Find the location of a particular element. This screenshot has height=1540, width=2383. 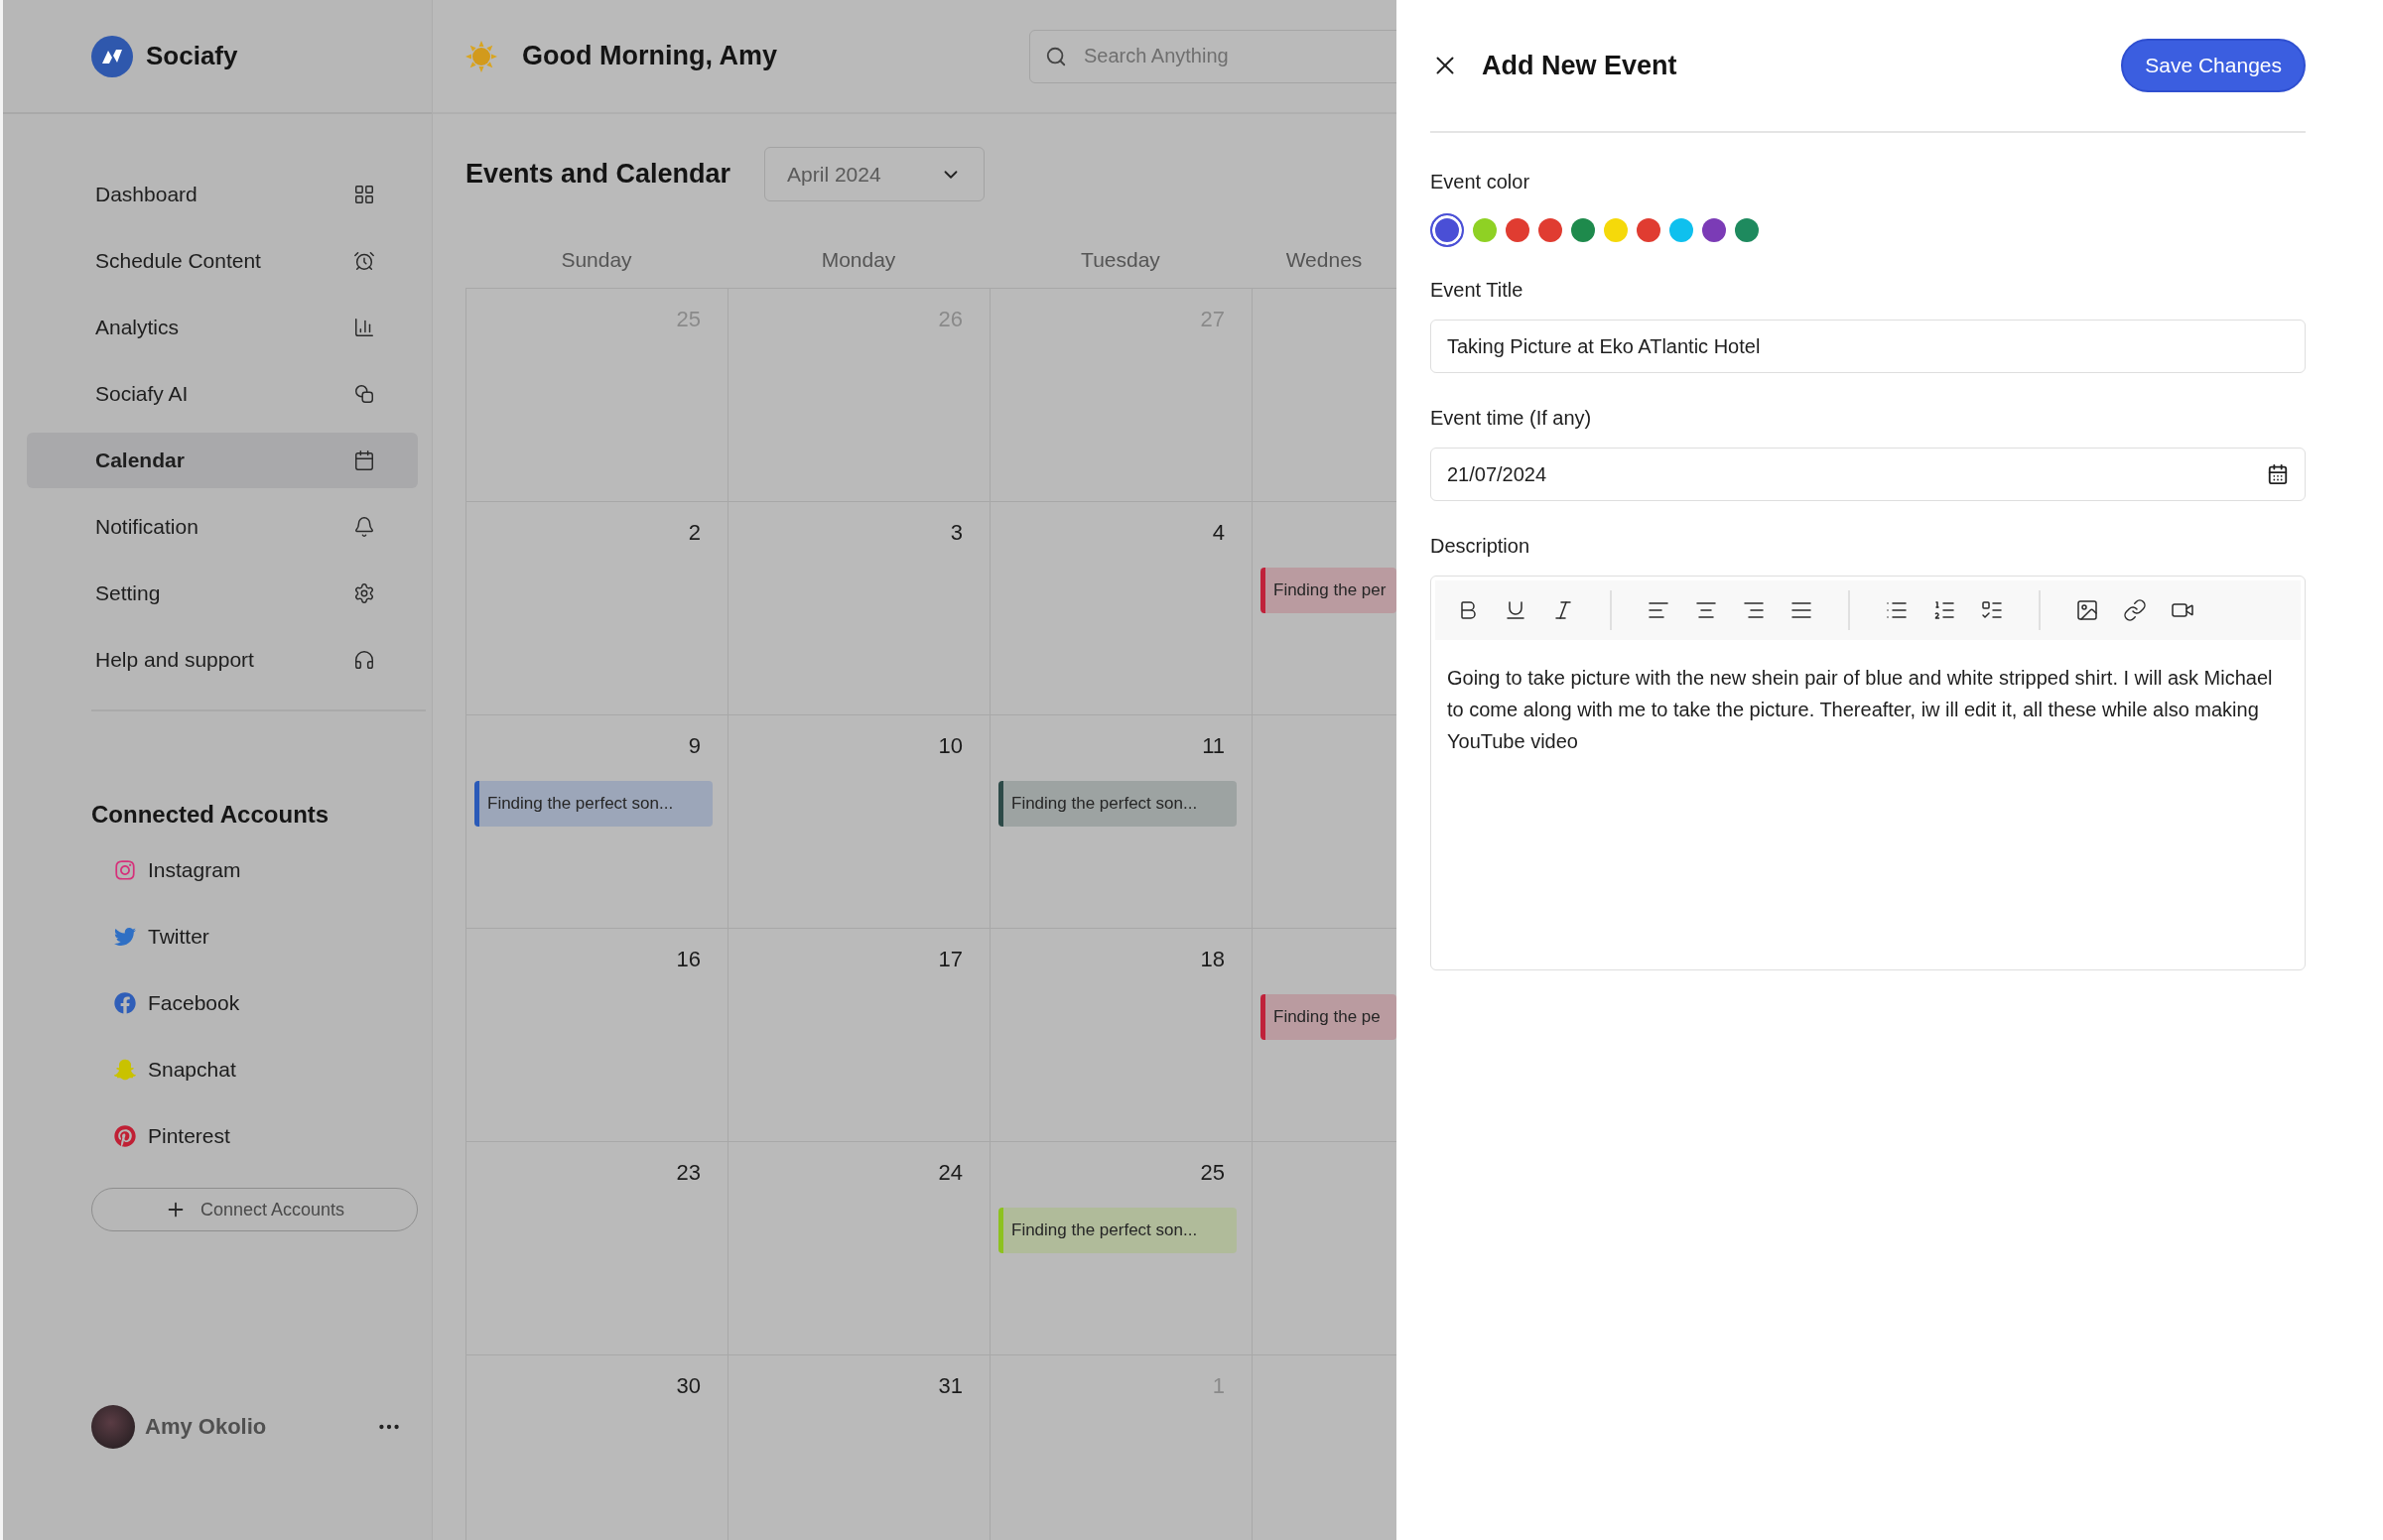

panel-title: Add New Event is located at coordinates (1579, 65).